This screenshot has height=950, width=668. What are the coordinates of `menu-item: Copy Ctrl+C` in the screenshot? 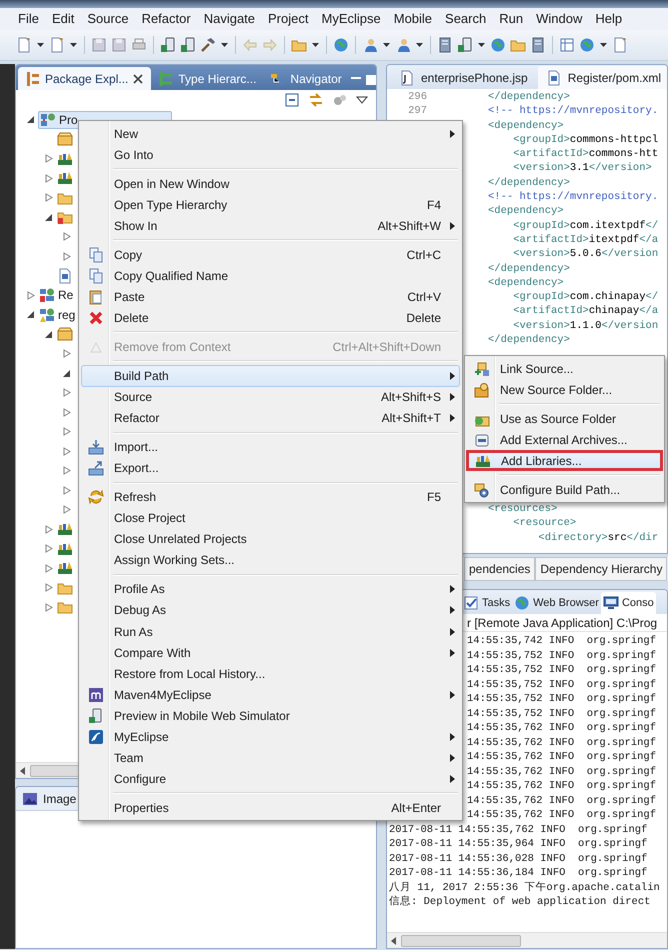 It's located at (270, 255).